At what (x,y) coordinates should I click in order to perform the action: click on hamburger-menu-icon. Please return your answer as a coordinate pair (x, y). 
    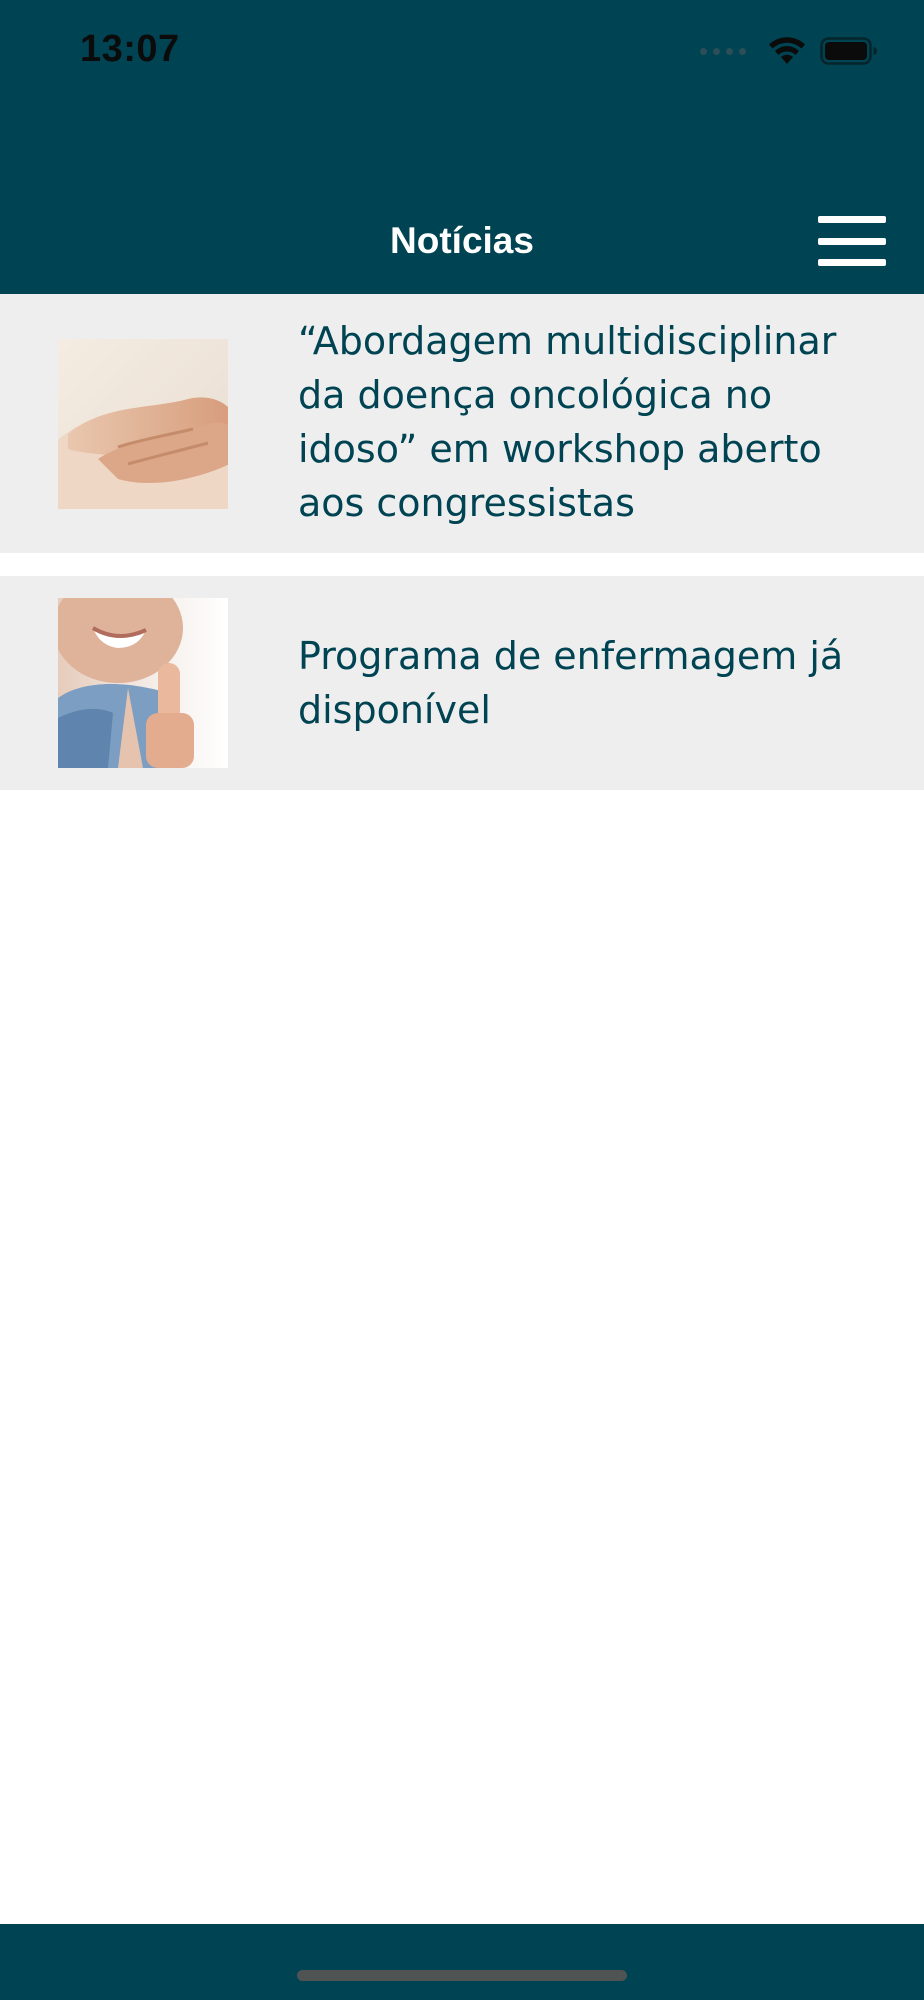
    Looking at the image, I should click on (853, 241).